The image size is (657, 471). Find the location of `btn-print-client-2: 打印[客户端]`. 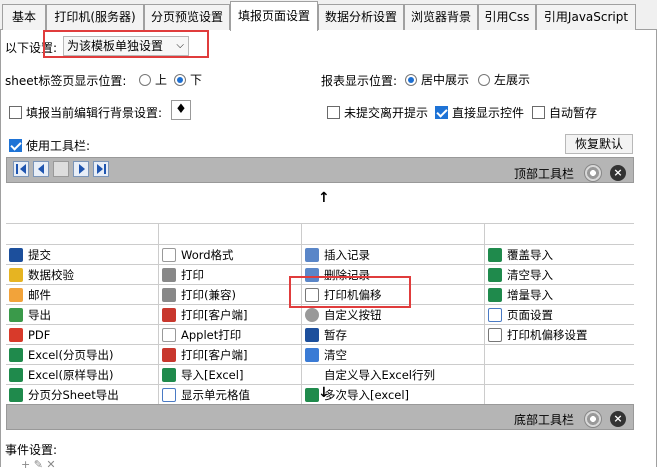

btn-print-client-2: 打印[客户端] is located at coordinates (230, 355).